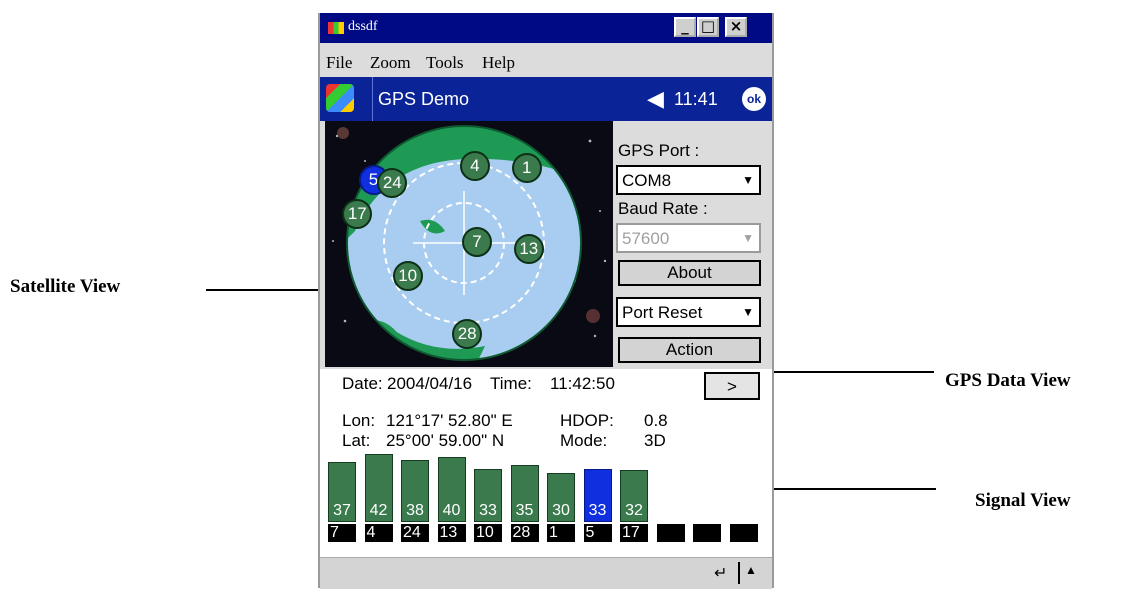 This screenshot has width=1145, height=589. Describe the element at coordinates (372, 99) in the screenshot. I see `nav-divider` at that location.